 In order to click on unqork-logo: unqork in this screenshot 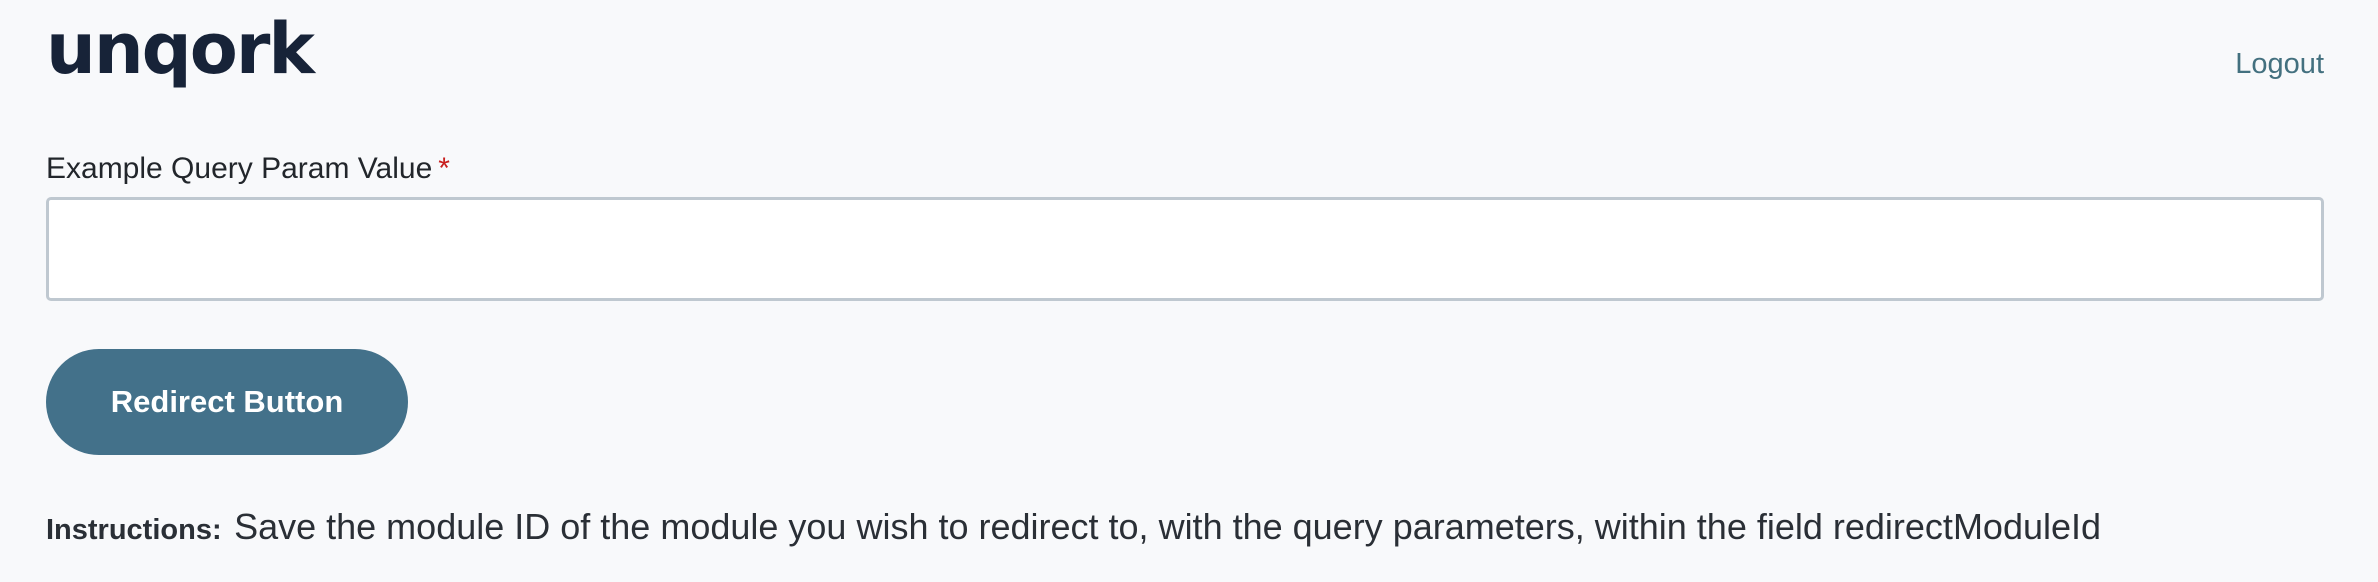, I will do `click(180, 49)`.